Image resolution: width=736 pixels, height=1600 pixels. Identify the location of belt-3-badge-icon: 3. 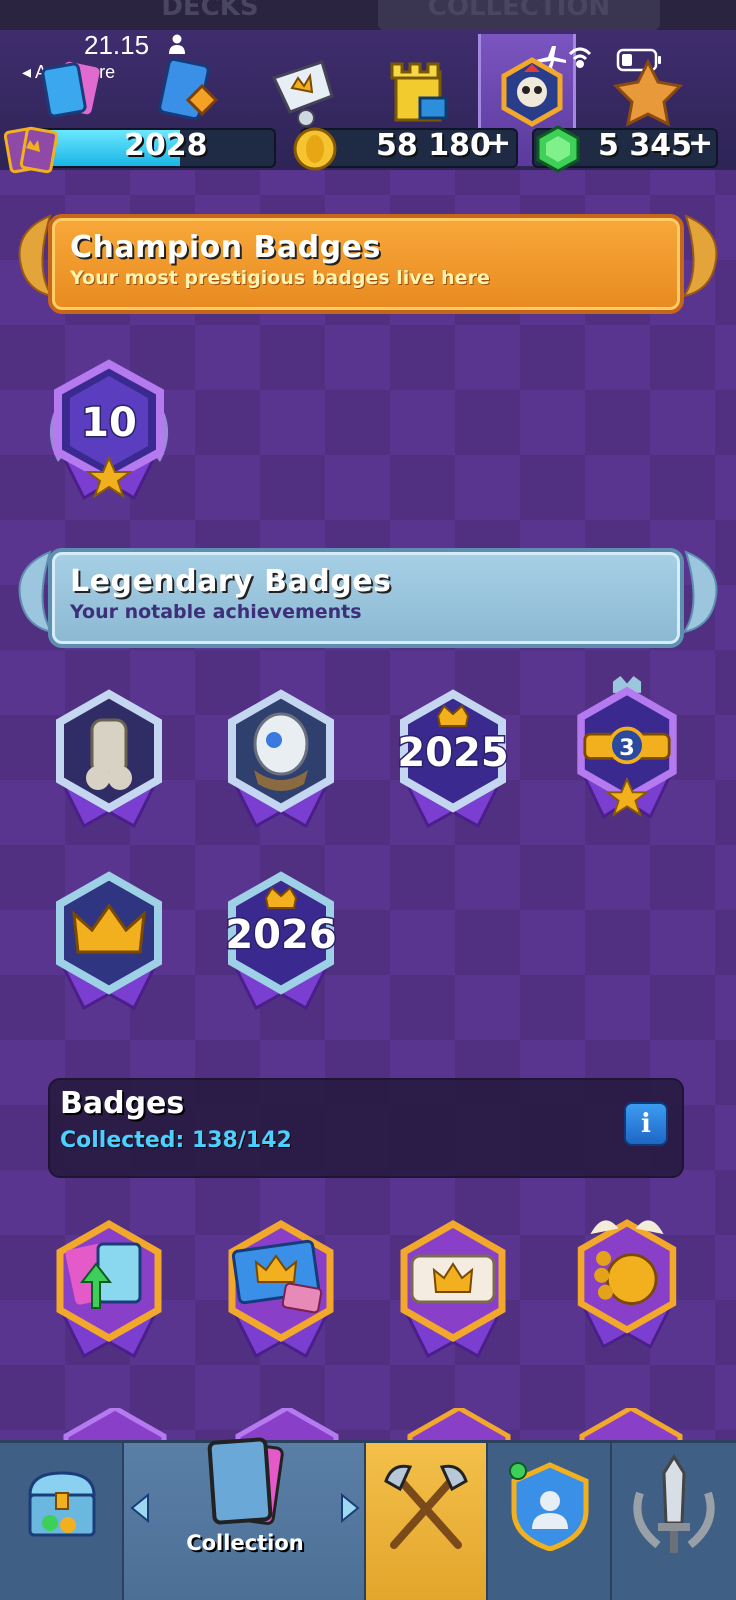
(627, 751).